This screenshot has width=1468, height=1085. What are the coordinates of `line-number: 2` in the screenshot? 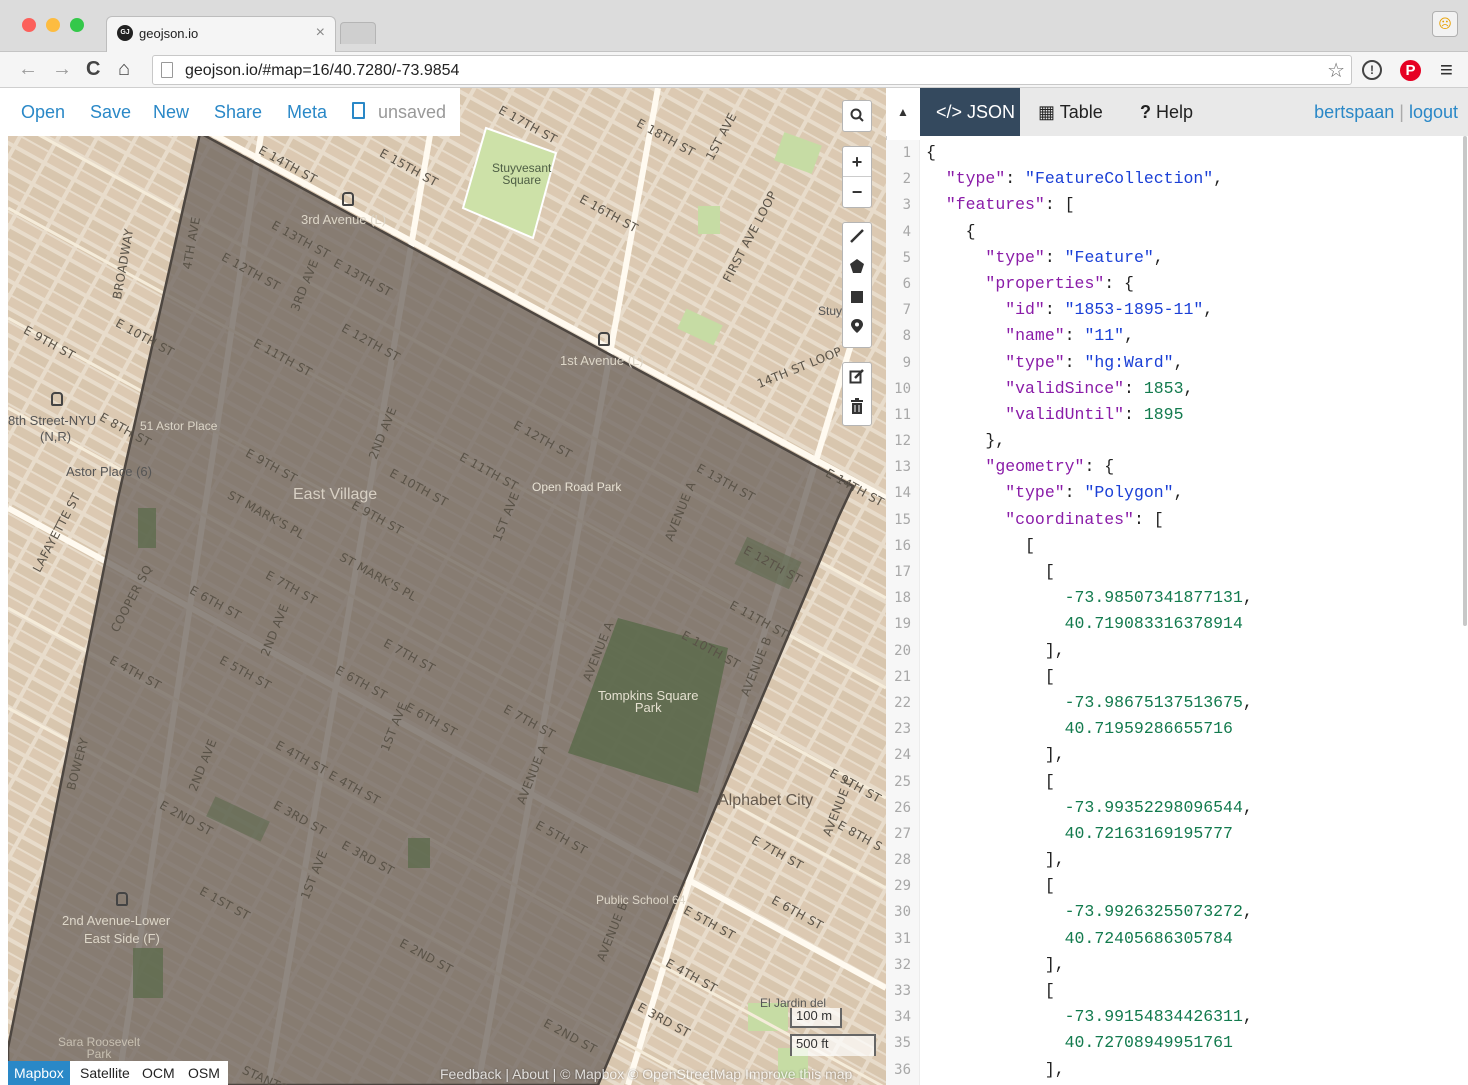 It's located at (906, 179).